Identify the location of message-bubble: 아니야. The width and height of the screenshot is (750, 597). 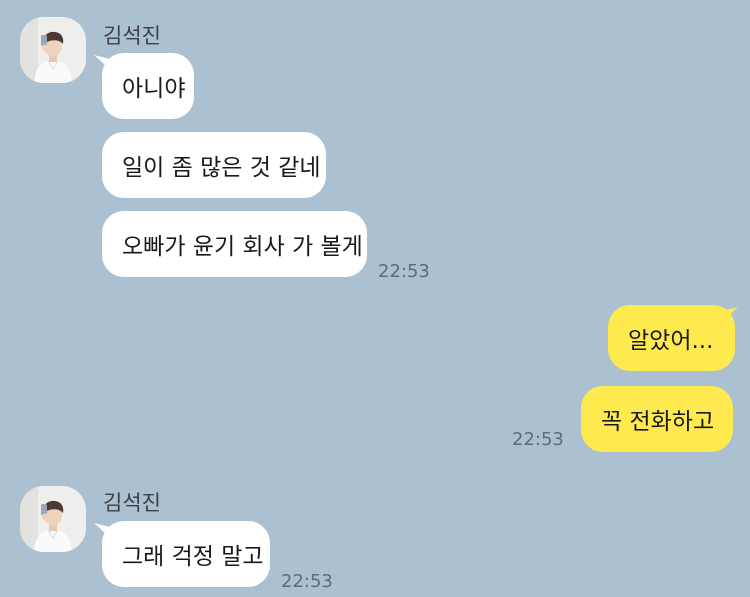
(148, 86).